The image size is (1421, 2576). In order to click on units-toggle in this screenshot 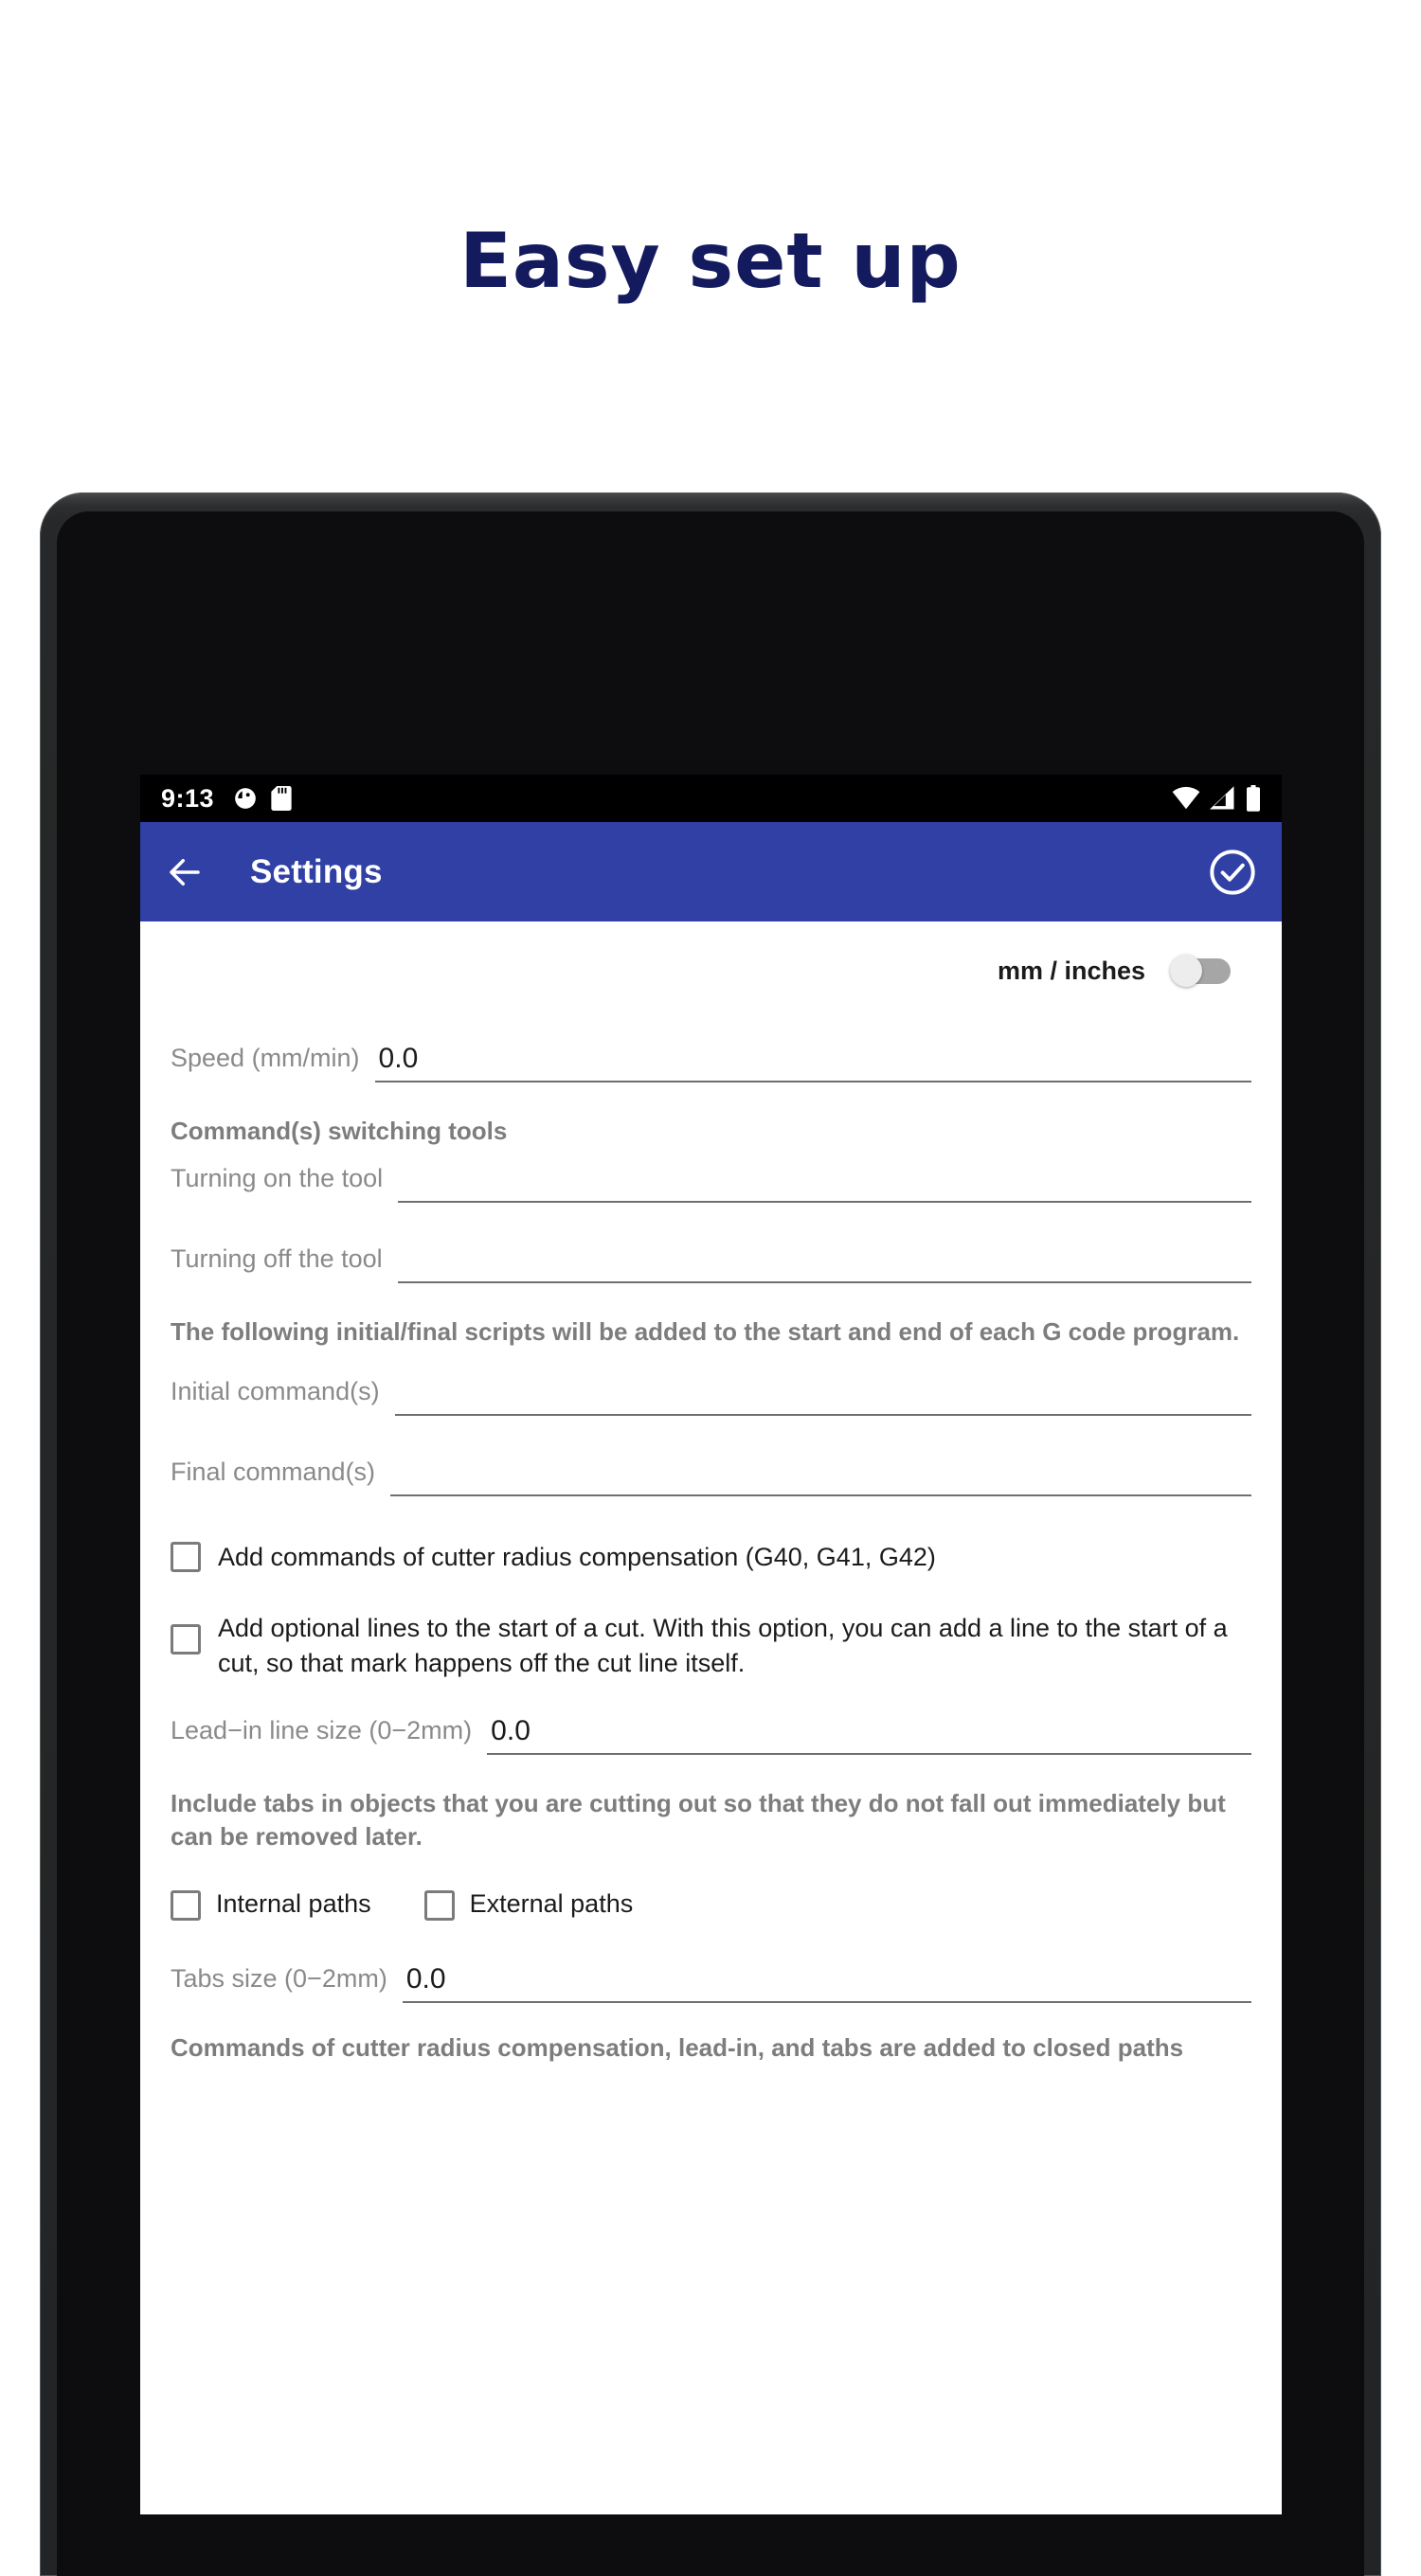, I will do `click(1200, 971)`.